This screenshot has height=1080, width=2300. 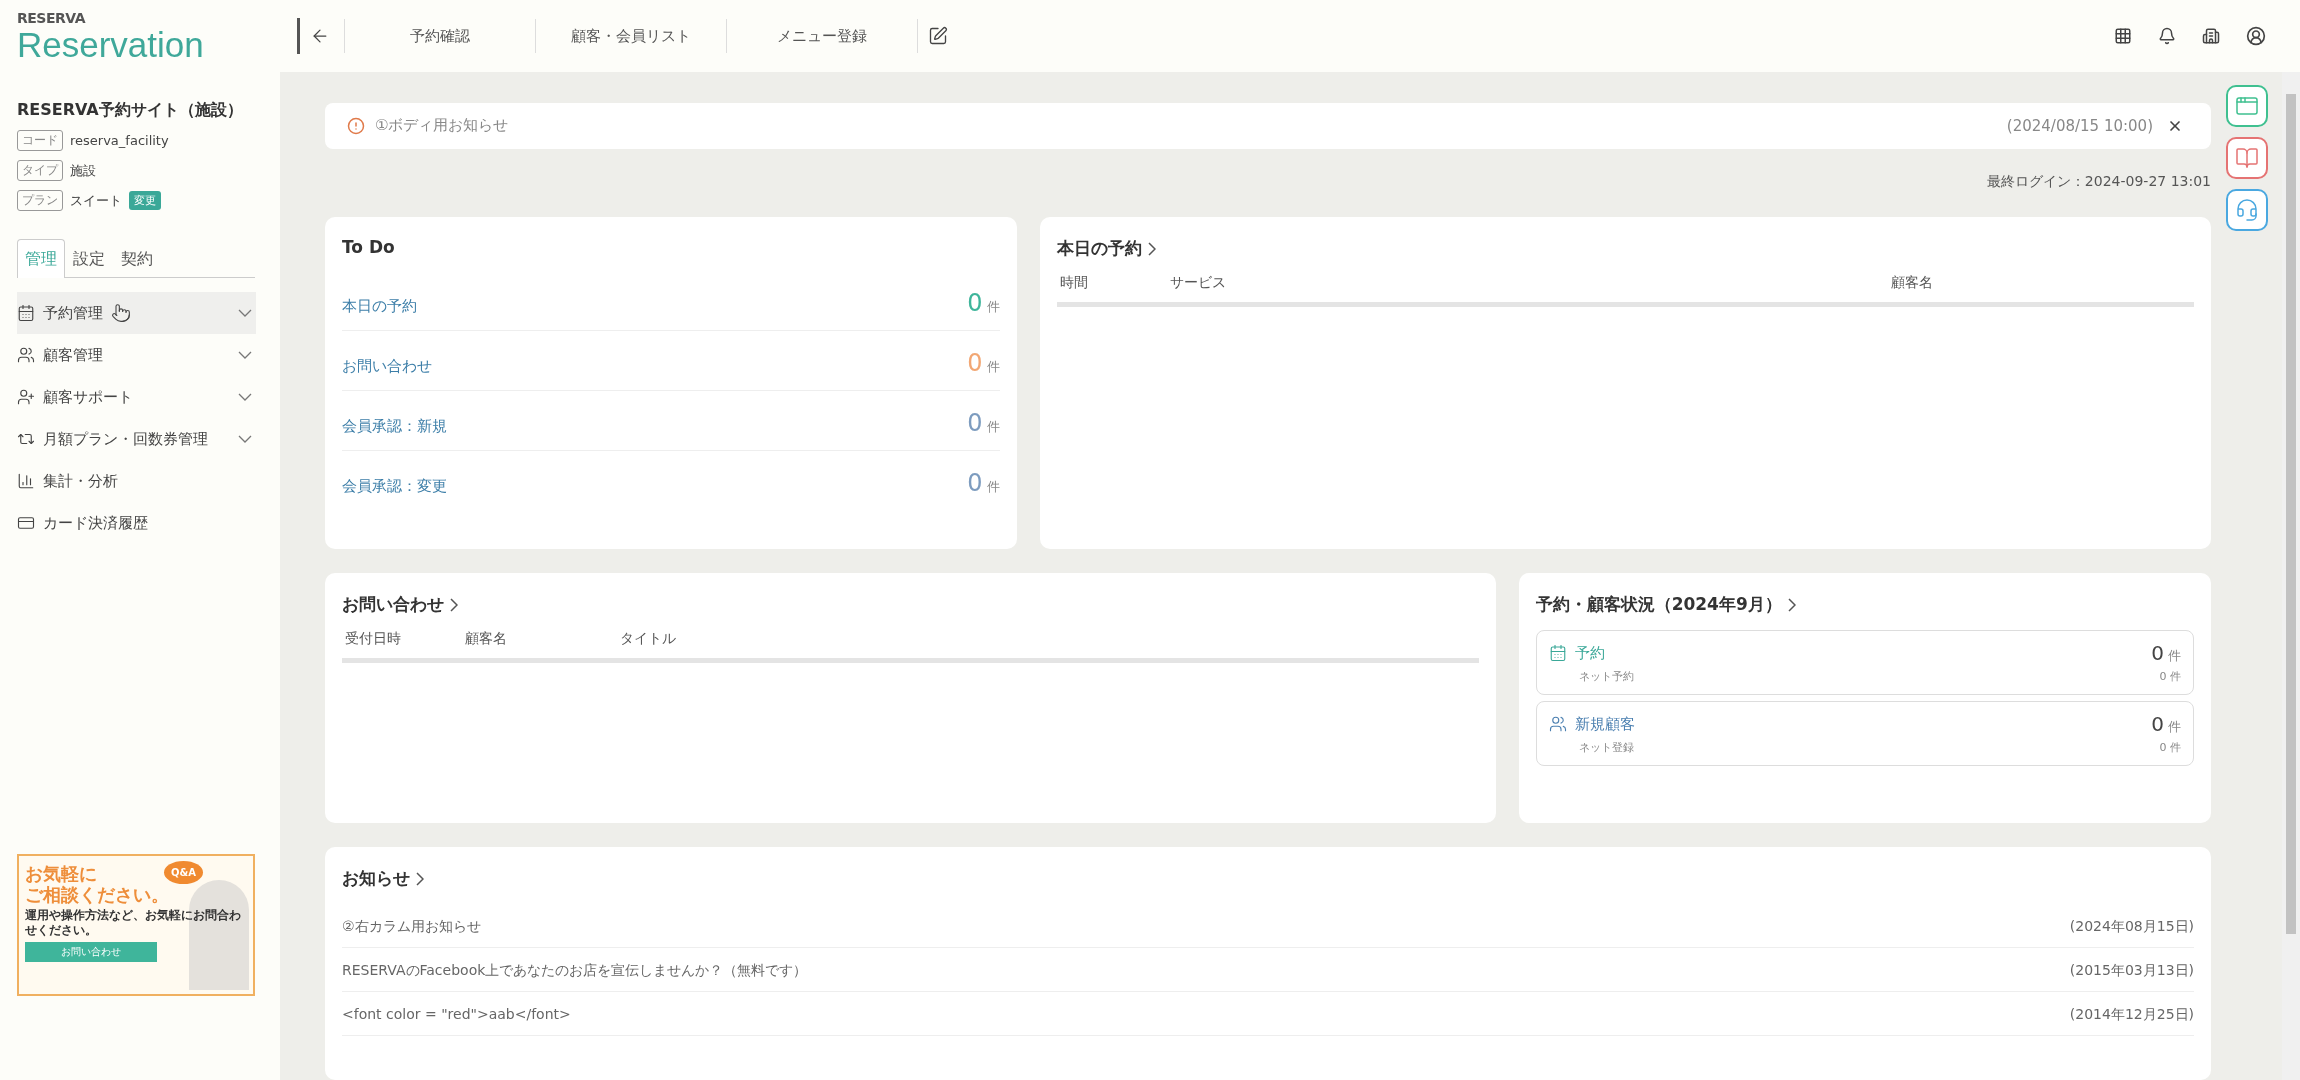 I want to click on logo-text: Reservation, so click(x=111, y=44).